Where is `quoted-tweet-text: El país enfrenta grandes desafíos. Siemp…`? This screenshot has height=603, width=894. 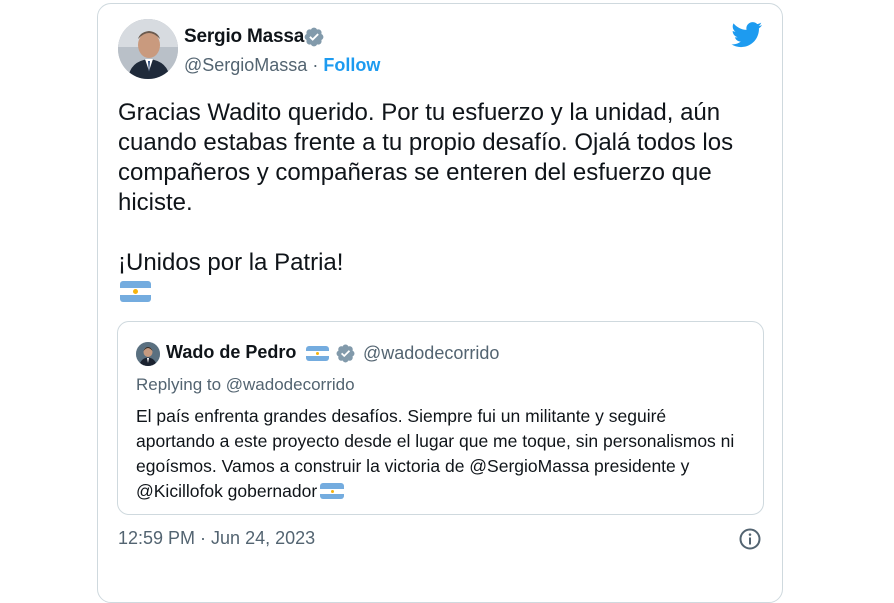
quoted-tweet-text: El país enfrenta grandes desafíos. Siemp… is located at coordinates (441, 454).